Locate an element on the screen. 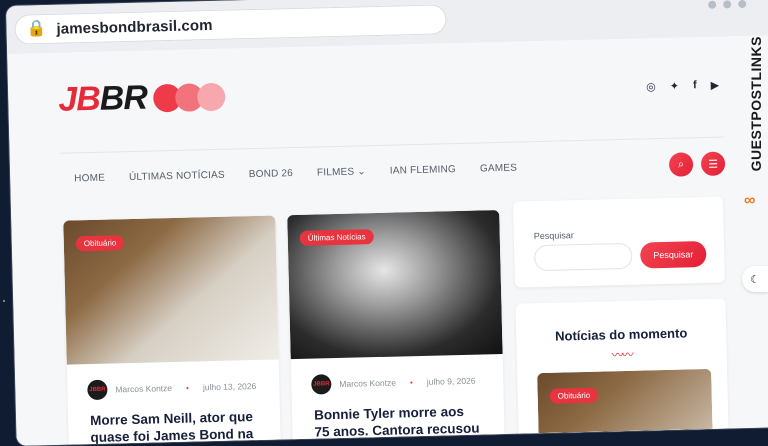  watermark-brand-text: GUESTPOSTLINKS is located at coordinates (756, 104).